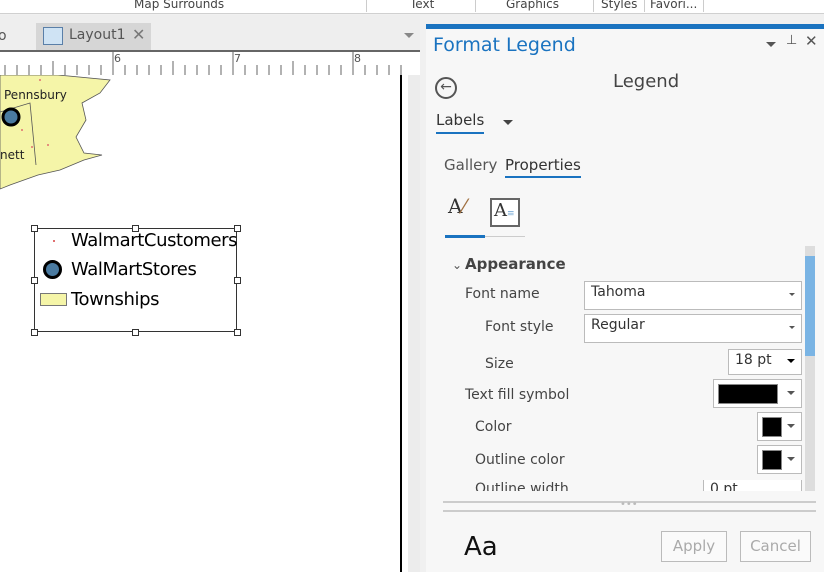  What do you see at coordinates (237, 58) in the screenshot?
I see `ruler-label: 7` at bounding box center [237, 58].